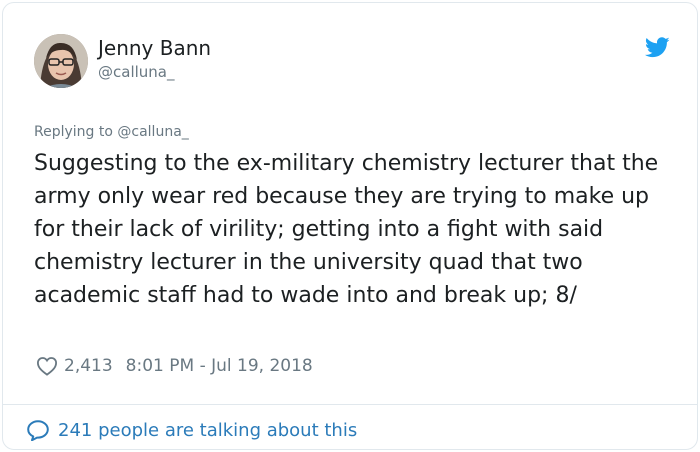 The image size is (700, 452). Describe the element at coordinates (657, 47) in the screenshot. I see `twitter-bird-icon` at that location.